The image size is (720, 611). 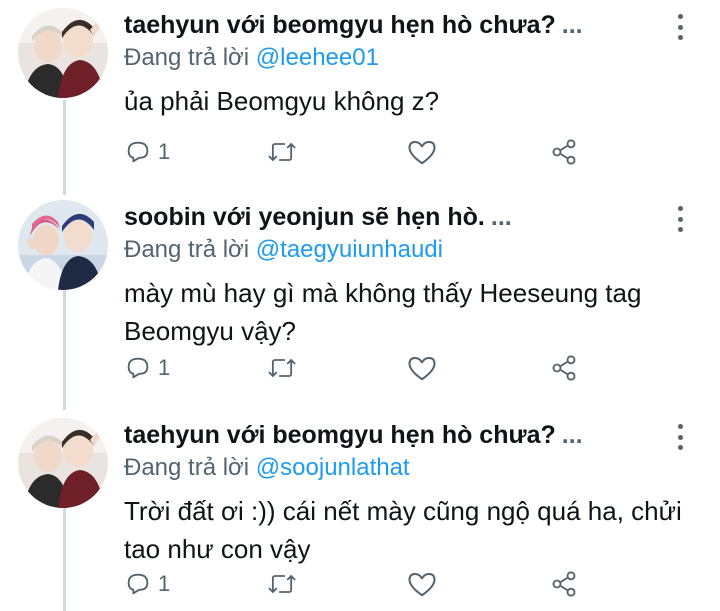 What do you see at coordinates (333, 467) in the screenshot?
I see `reply-handle-link: @soojunlathat` at bounding box center [333, 467].